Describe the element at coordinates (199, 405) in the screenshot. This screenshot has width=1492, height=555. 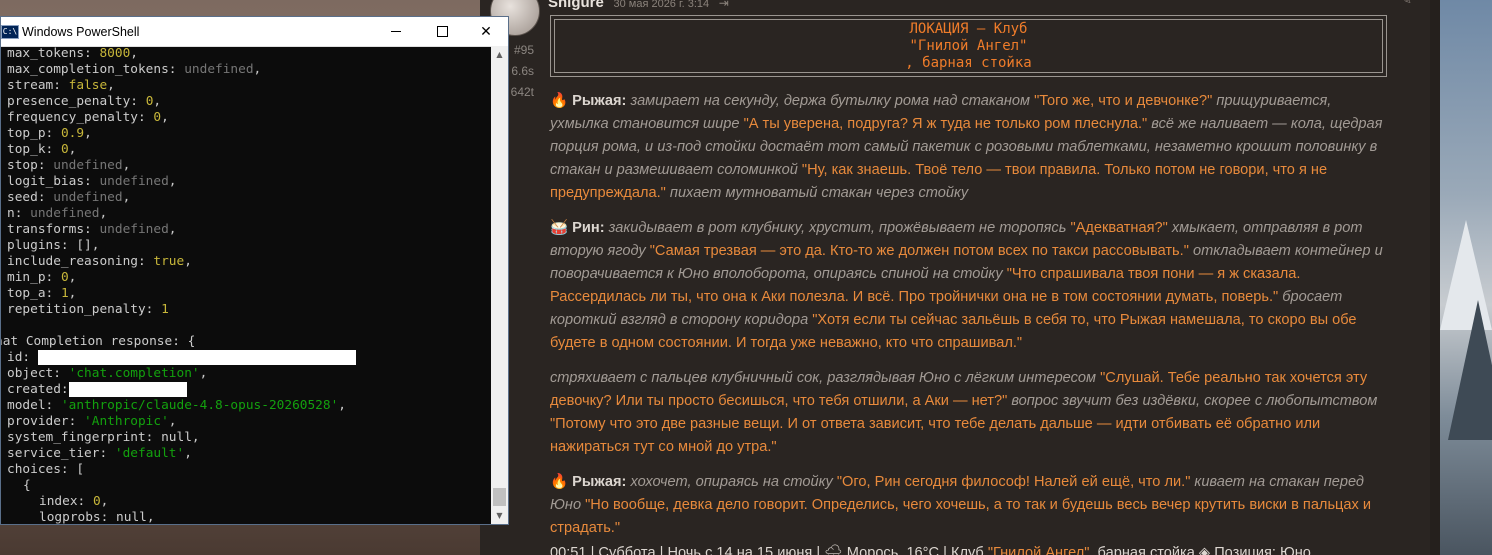
I see `console-token: 'anthropic/claude-4.8-opus-20260528'` at that location.